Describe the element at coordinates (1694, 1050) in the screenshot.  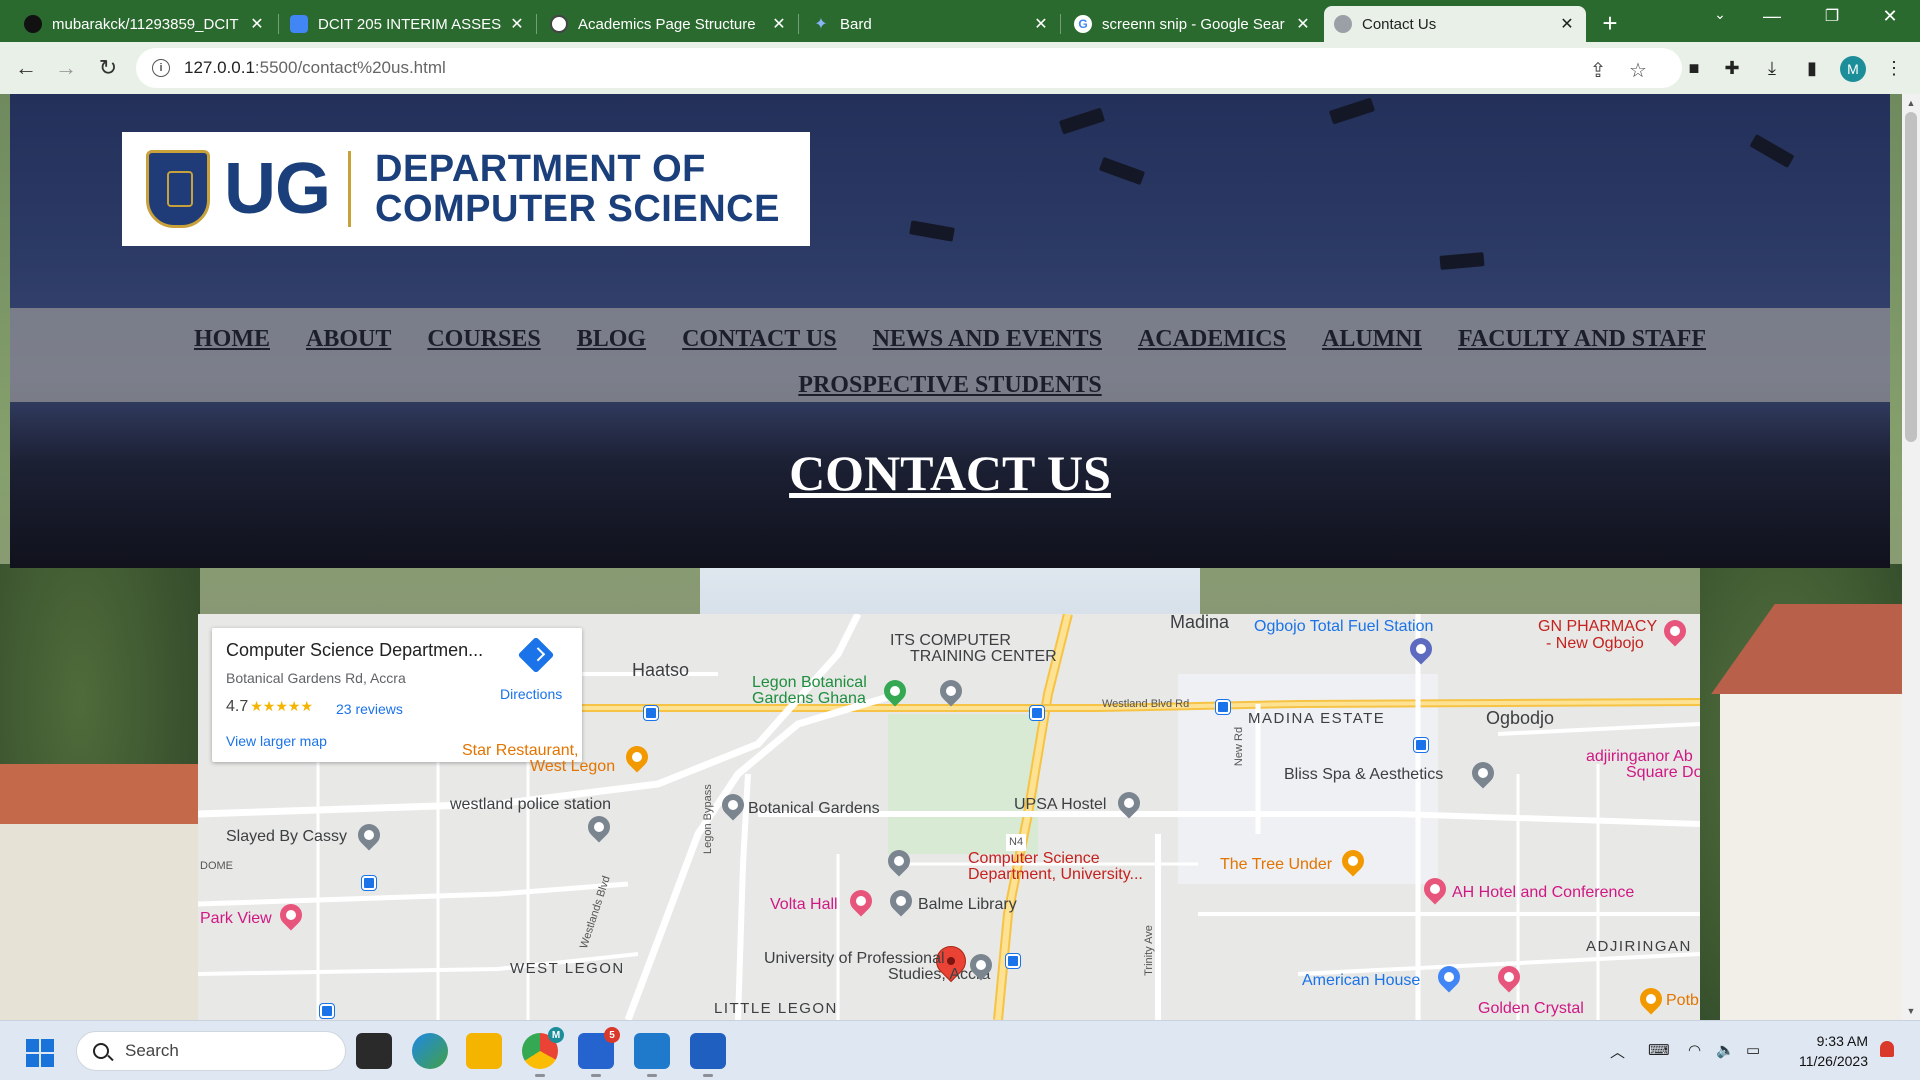
I see `wifi-icon: ◠` at that location.